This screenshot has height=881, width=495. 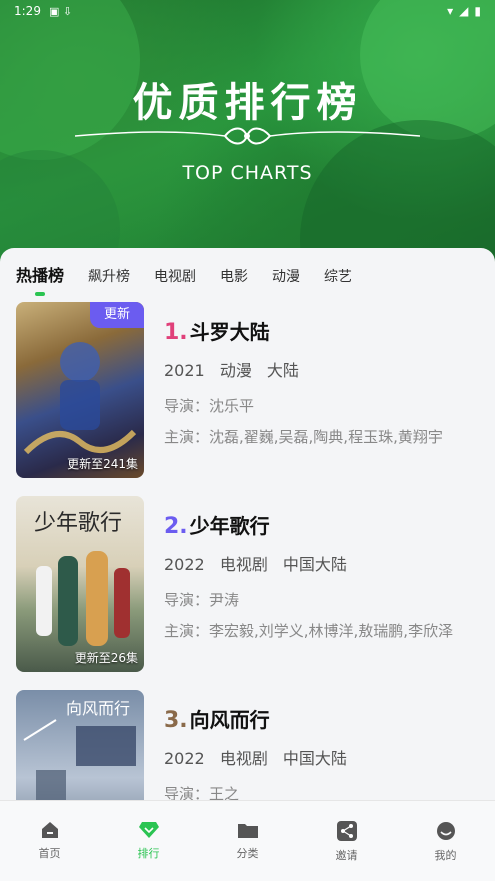 I want to click on ornament-divider, so click(x=247, y=136).